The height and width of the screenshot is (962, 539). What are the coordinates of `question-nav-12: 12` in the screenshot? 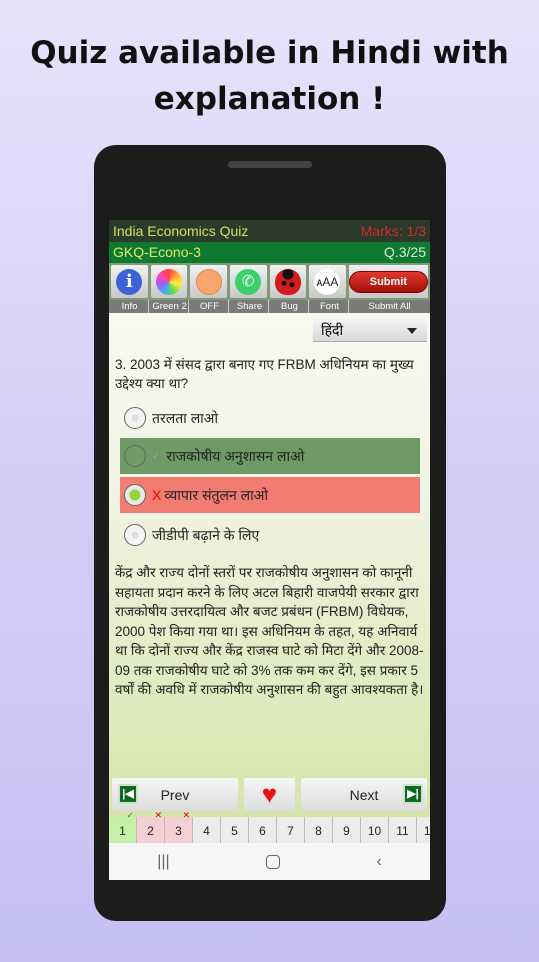 It's located at (423, 830).